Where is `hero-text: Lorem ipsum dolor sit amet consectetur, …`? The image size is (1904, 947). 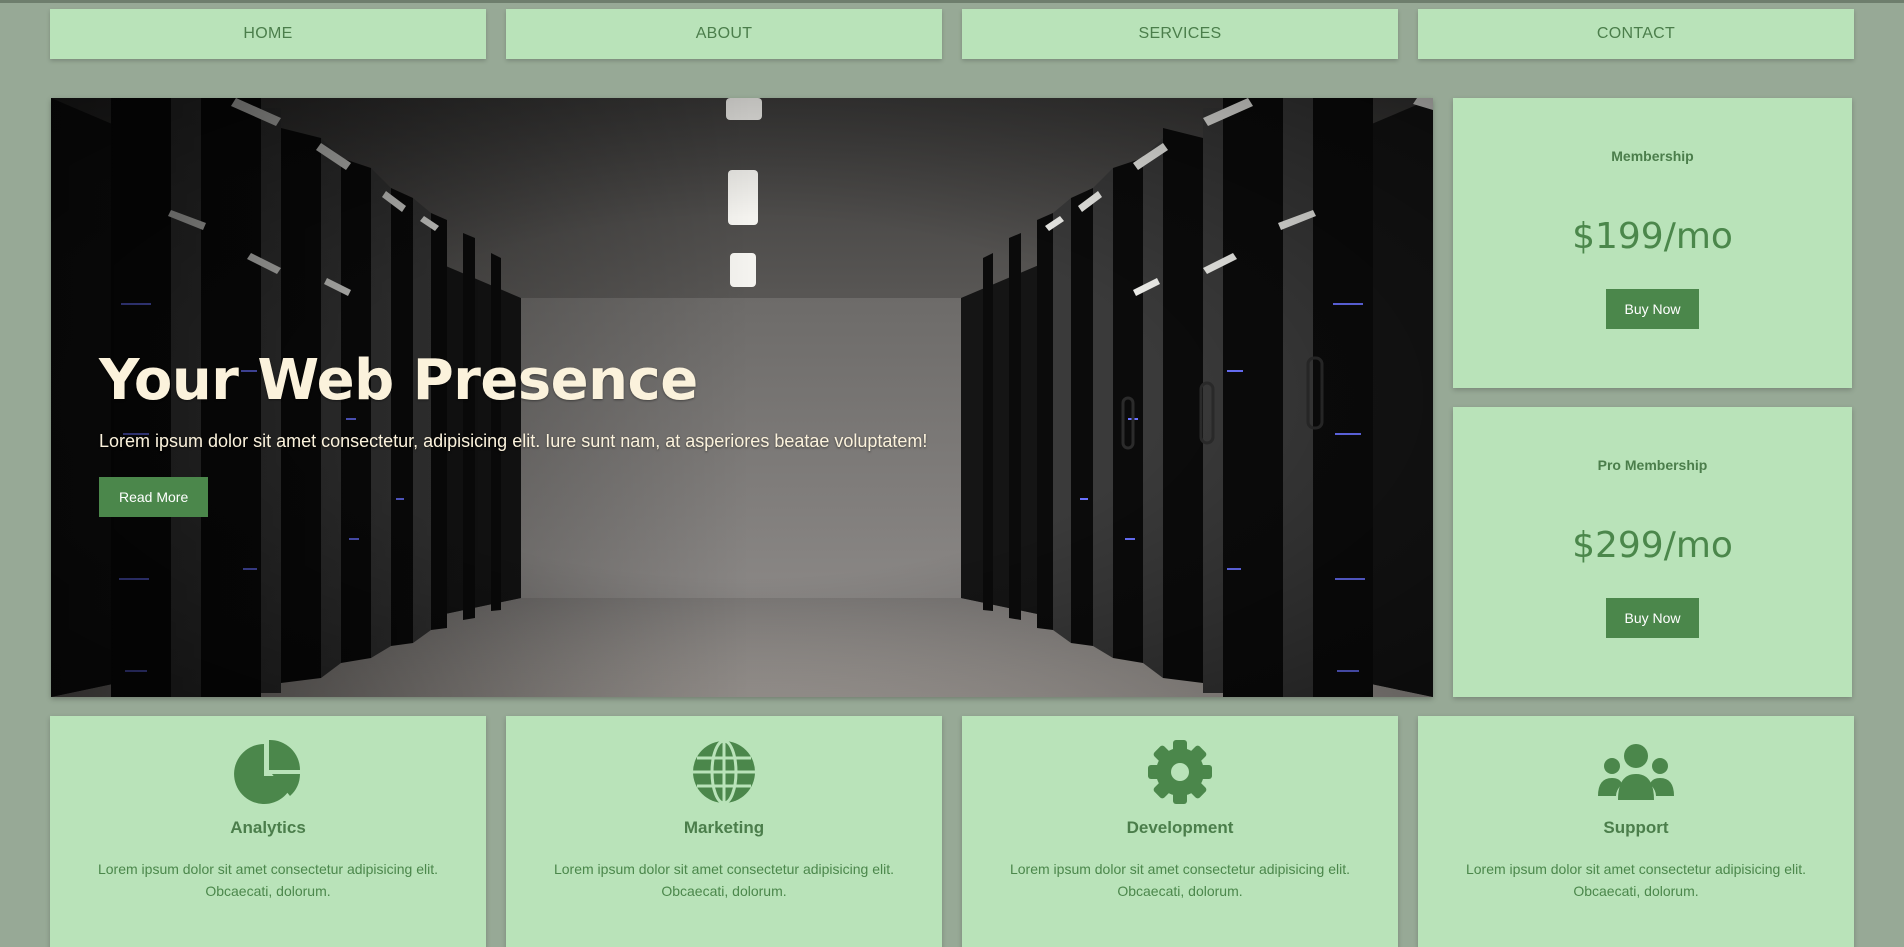
hero-text: Lorem ipsum dolor sit amet consectetur, … is located at coordinates (513, 441).